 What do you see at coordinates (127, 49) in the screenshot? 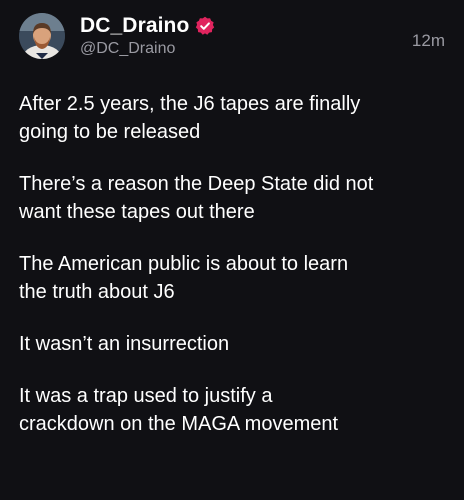
I see `user-handle: @DC_Draino` at bounding box center [127, 49].